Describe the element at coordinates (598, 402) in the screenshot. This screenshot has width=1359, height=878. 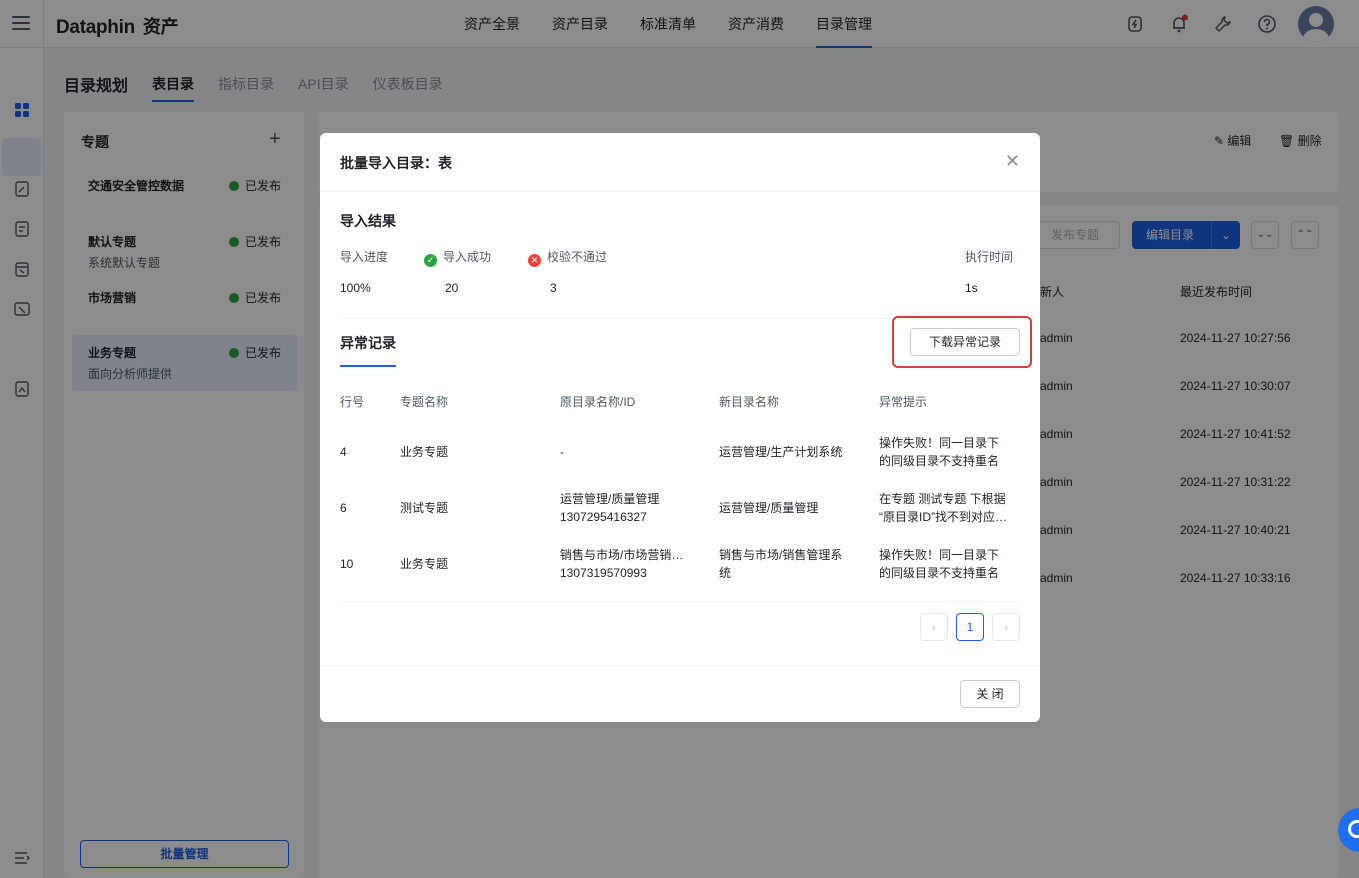
I see `column-header: 原目录名称/ID` at that location.